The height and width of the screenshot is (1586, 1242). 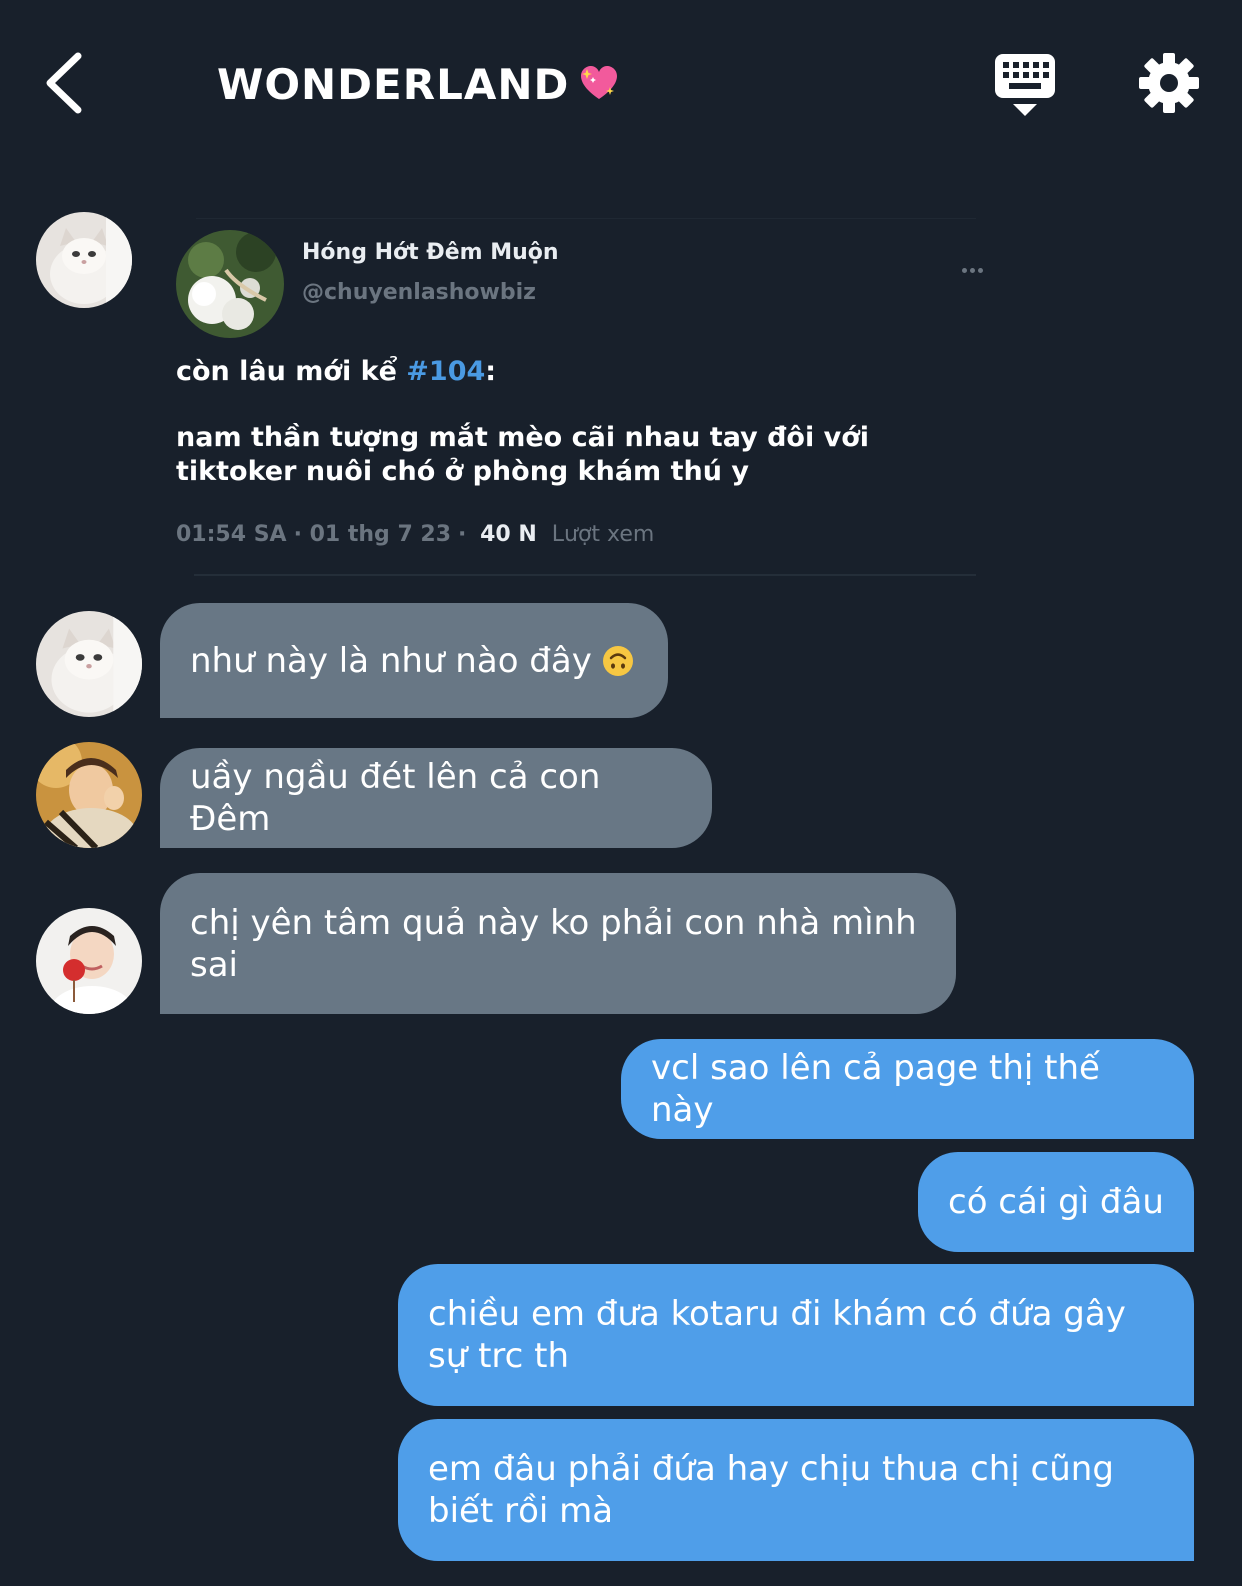 What do you see at coordinates (64, 83) in the screenshot?
I see `chevron-left-icon` at bounding box center [64, 83].